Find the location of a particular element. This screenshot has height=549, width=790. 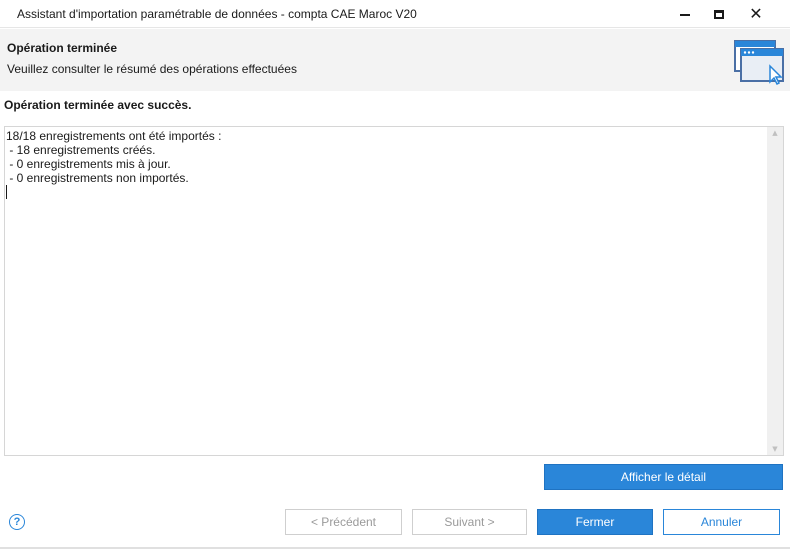

text-caret is located at coordinates (6, 192).